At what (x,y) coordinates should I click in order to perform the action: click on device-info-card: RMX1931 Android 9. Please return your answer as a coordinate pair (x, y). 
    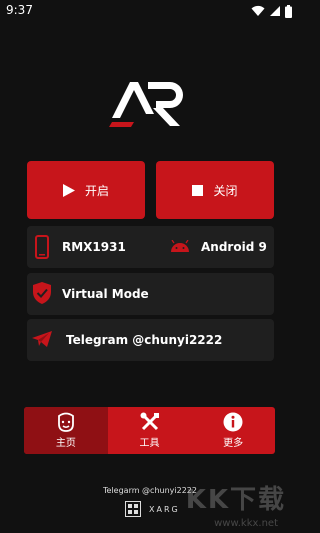
    Looking at the image, I should click on (150, 247).